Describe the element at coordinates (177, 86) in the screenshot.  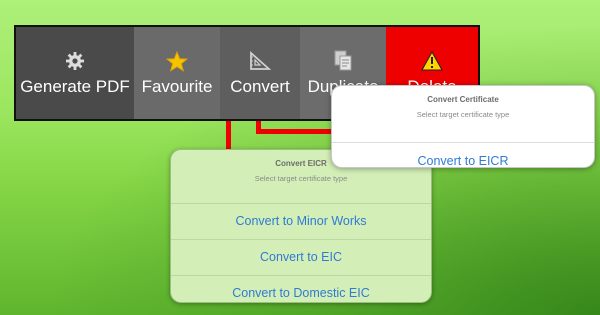
I see `favourite-label: Favourite` at that location.